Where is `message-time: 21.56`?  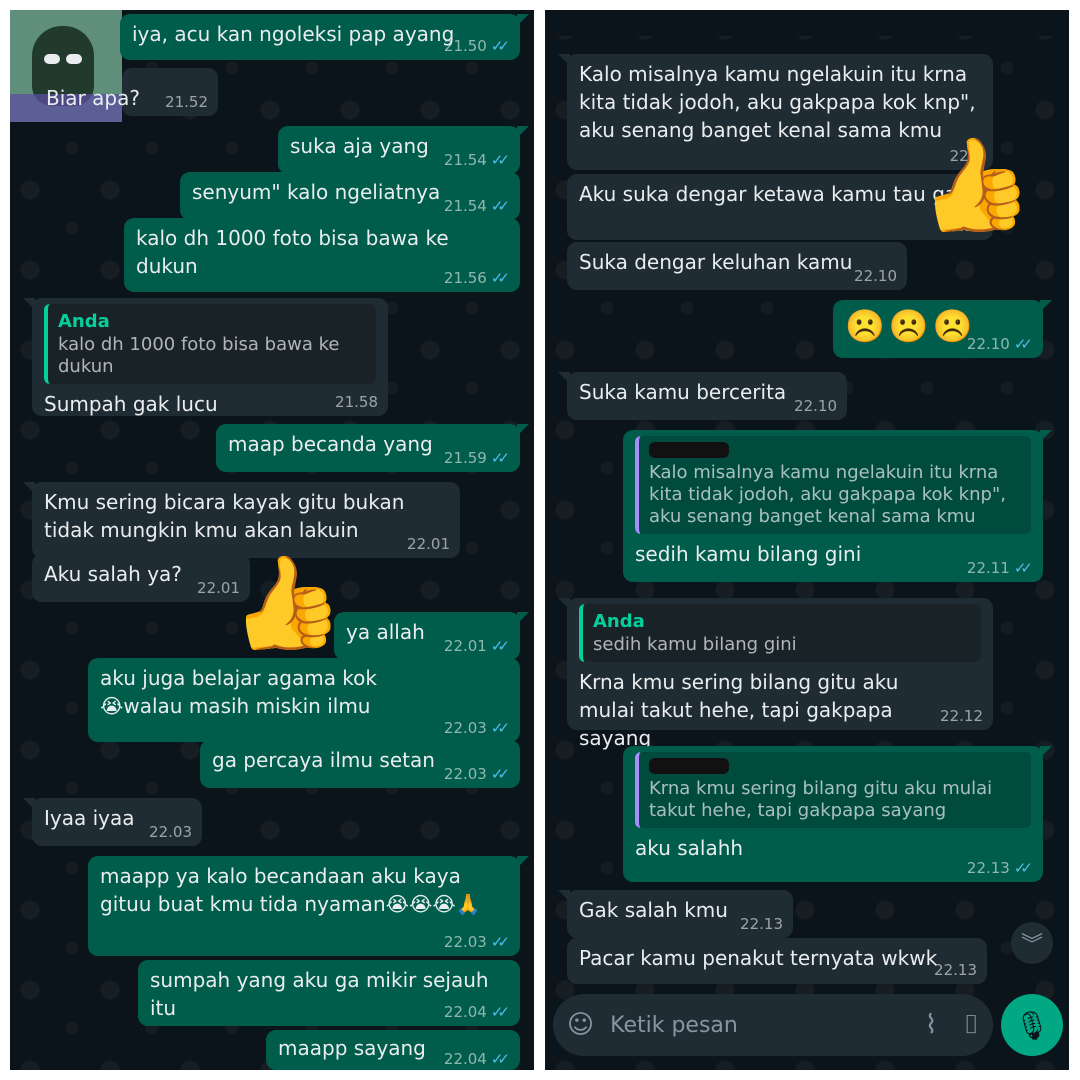
message-time: 21.56 is located at coordinates (465, 278).